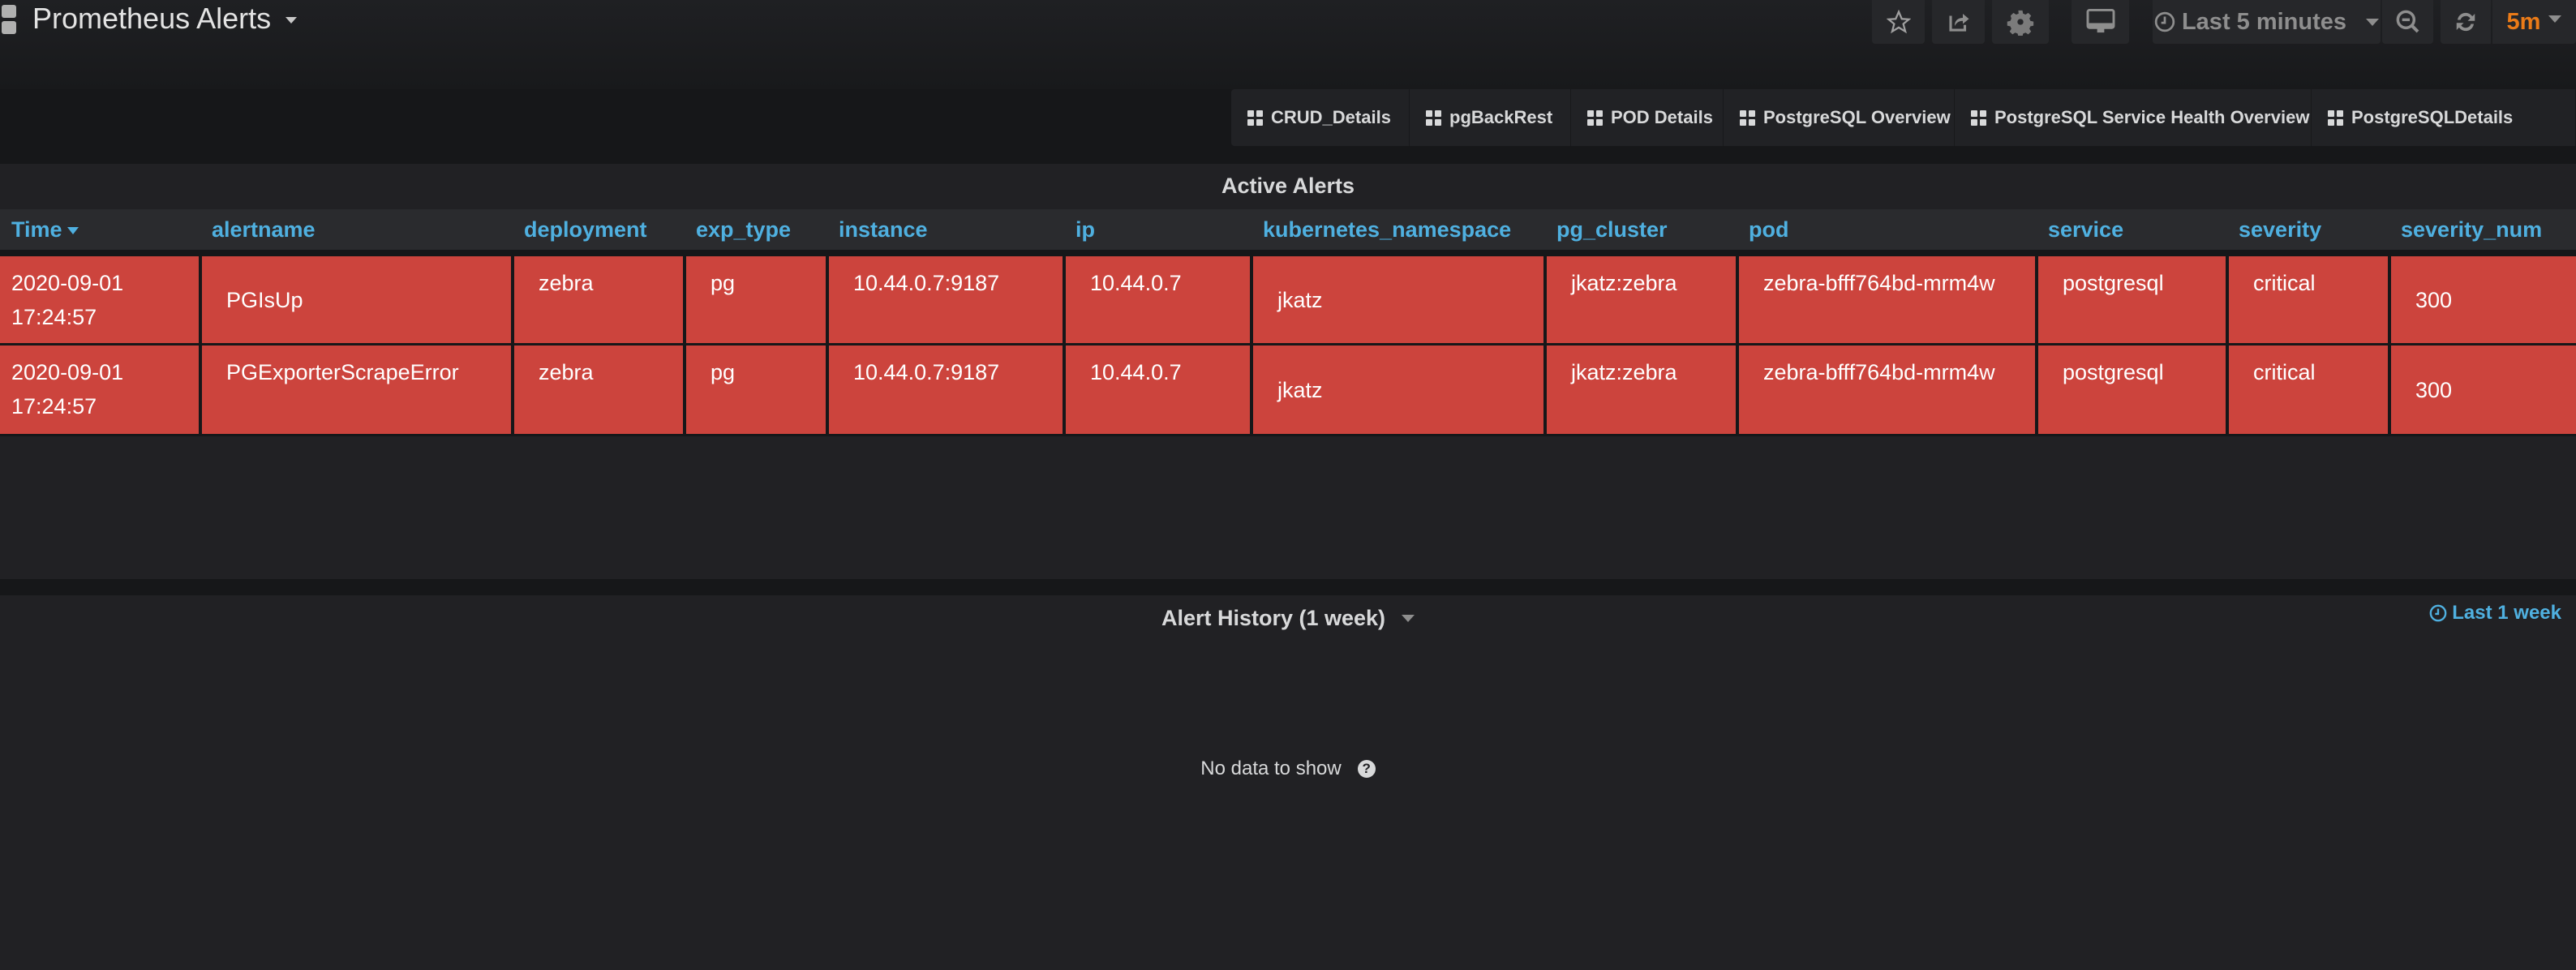  What do you see at coordinates (1366, 769) in the screenshot?
I see `help-icon: ?` at bounding box center [1366, 769].